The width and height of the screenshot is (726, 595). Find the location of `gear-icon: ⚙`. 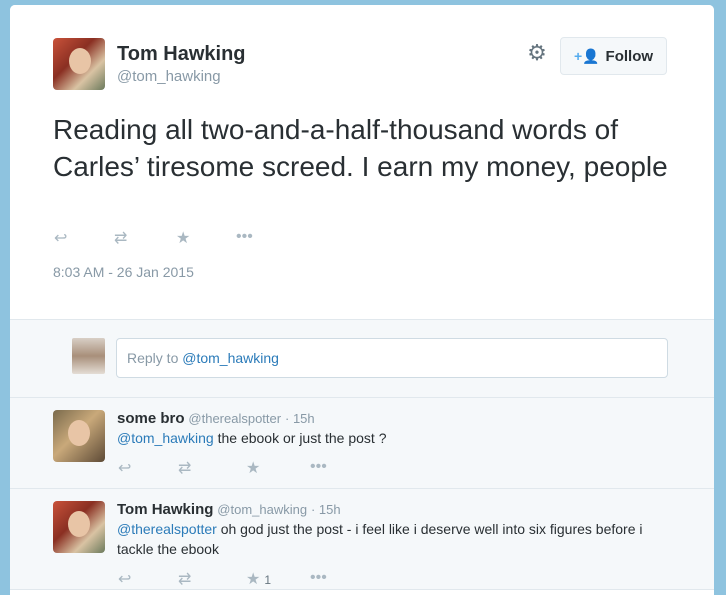

gear-icon: ⚙ is located at coordinates (537, 53).